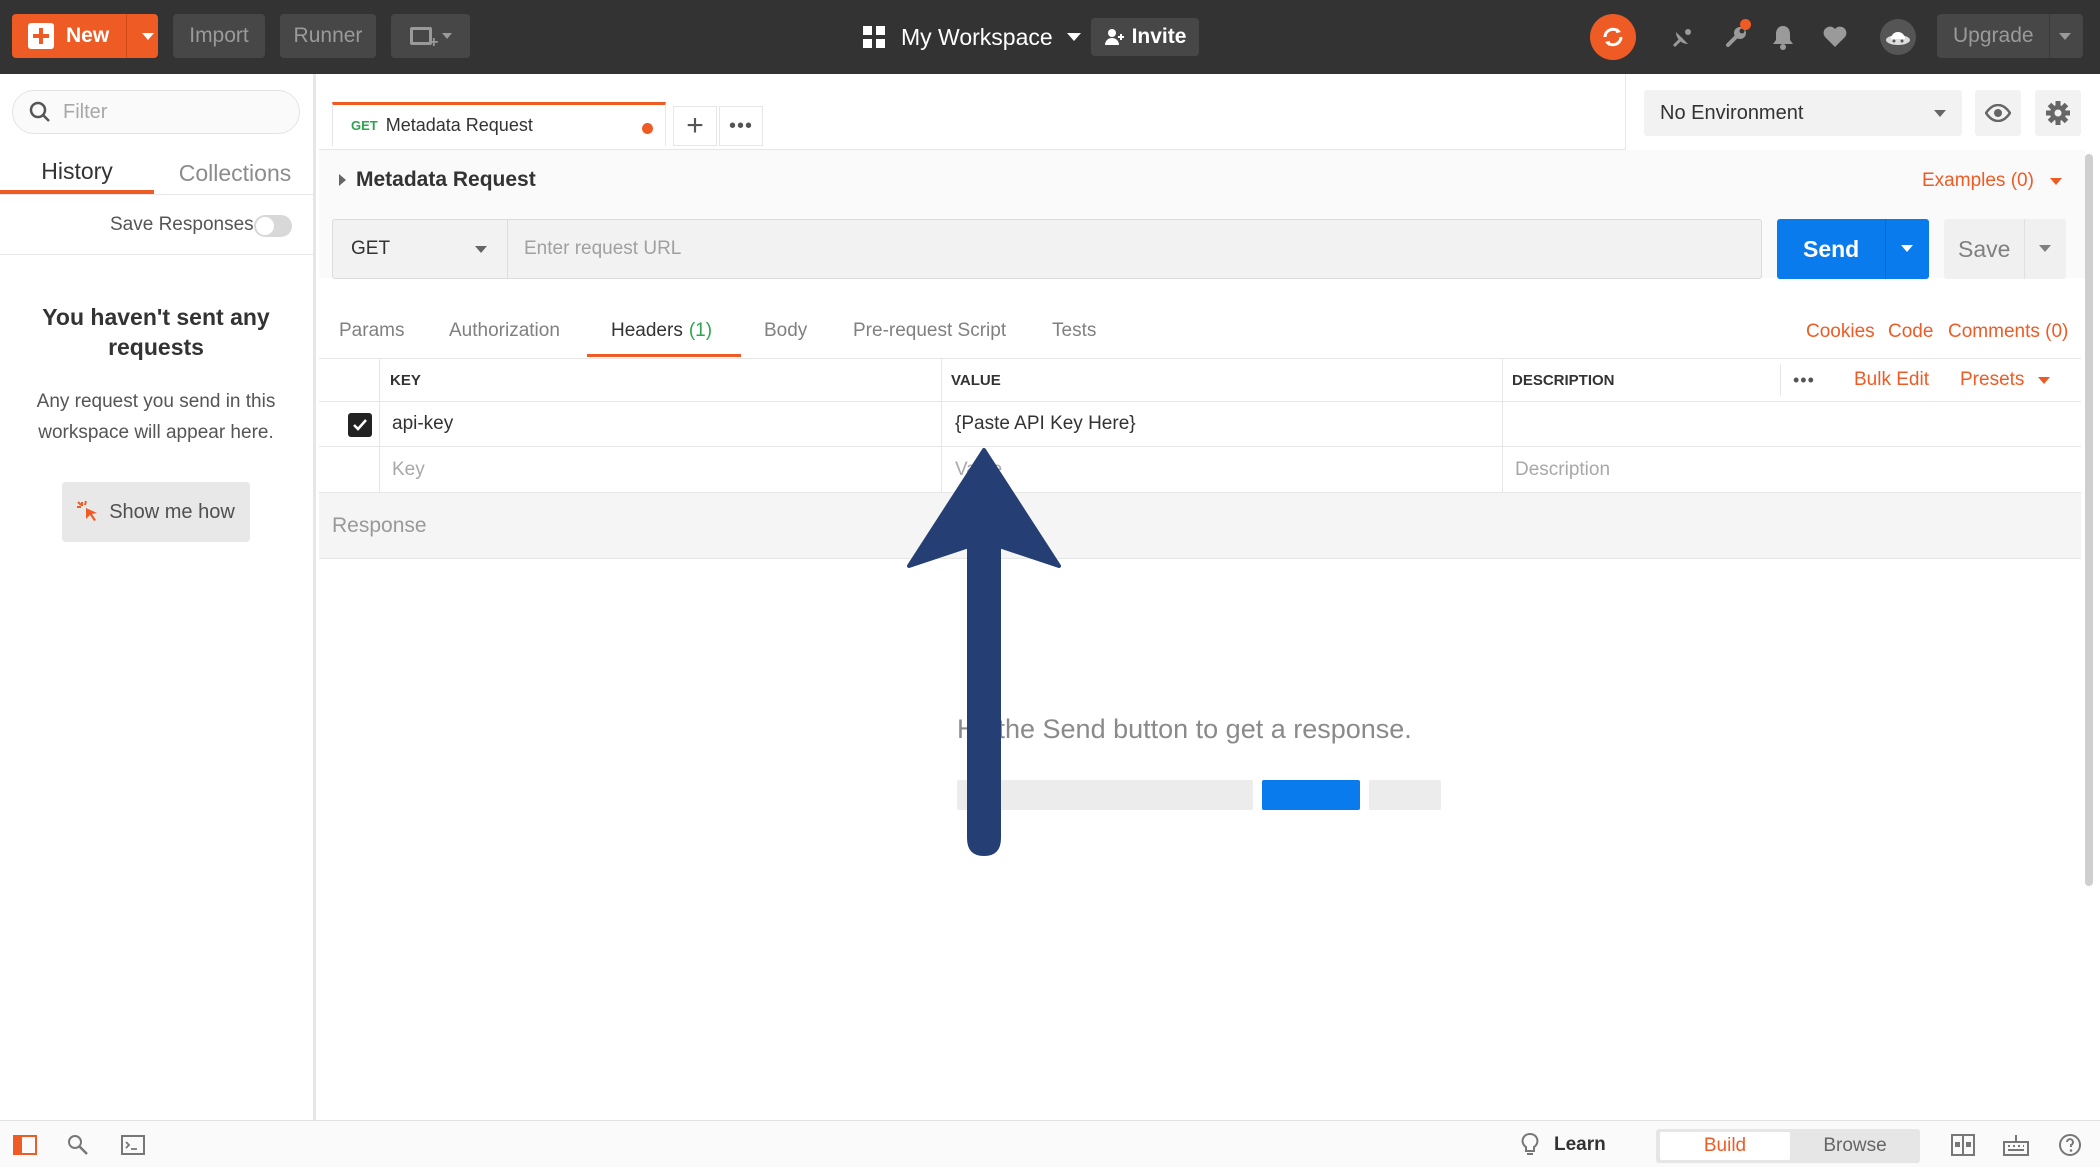 This screenshot has width=2100, height=1167. Describe the element at coordinates (1992, 379) in the screenshot. I see `presets-label: Presets` at that location.